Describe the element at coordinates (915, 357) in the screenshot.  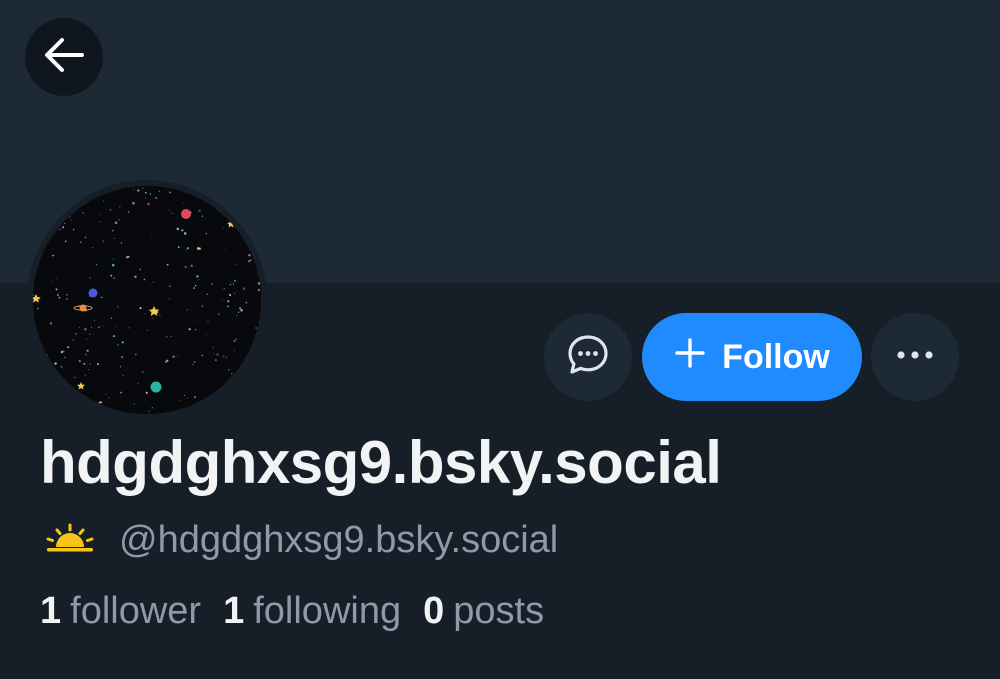
I see `more-options-button` at that location.